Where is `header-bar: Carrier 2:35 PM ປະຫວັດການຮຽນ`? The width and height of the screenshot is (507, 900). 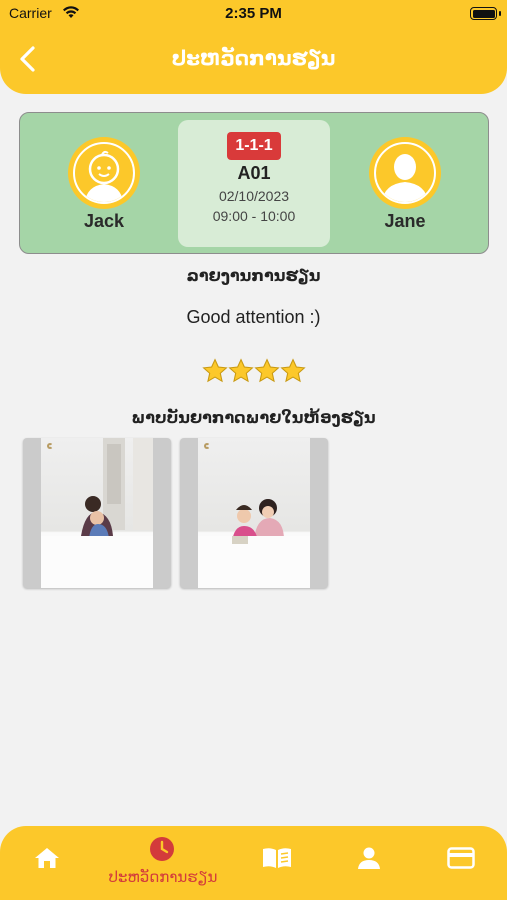 header-bar: Carrier 2:35 PM ປະຫວັດການຮຽນ is located at coordinates (253, 47).